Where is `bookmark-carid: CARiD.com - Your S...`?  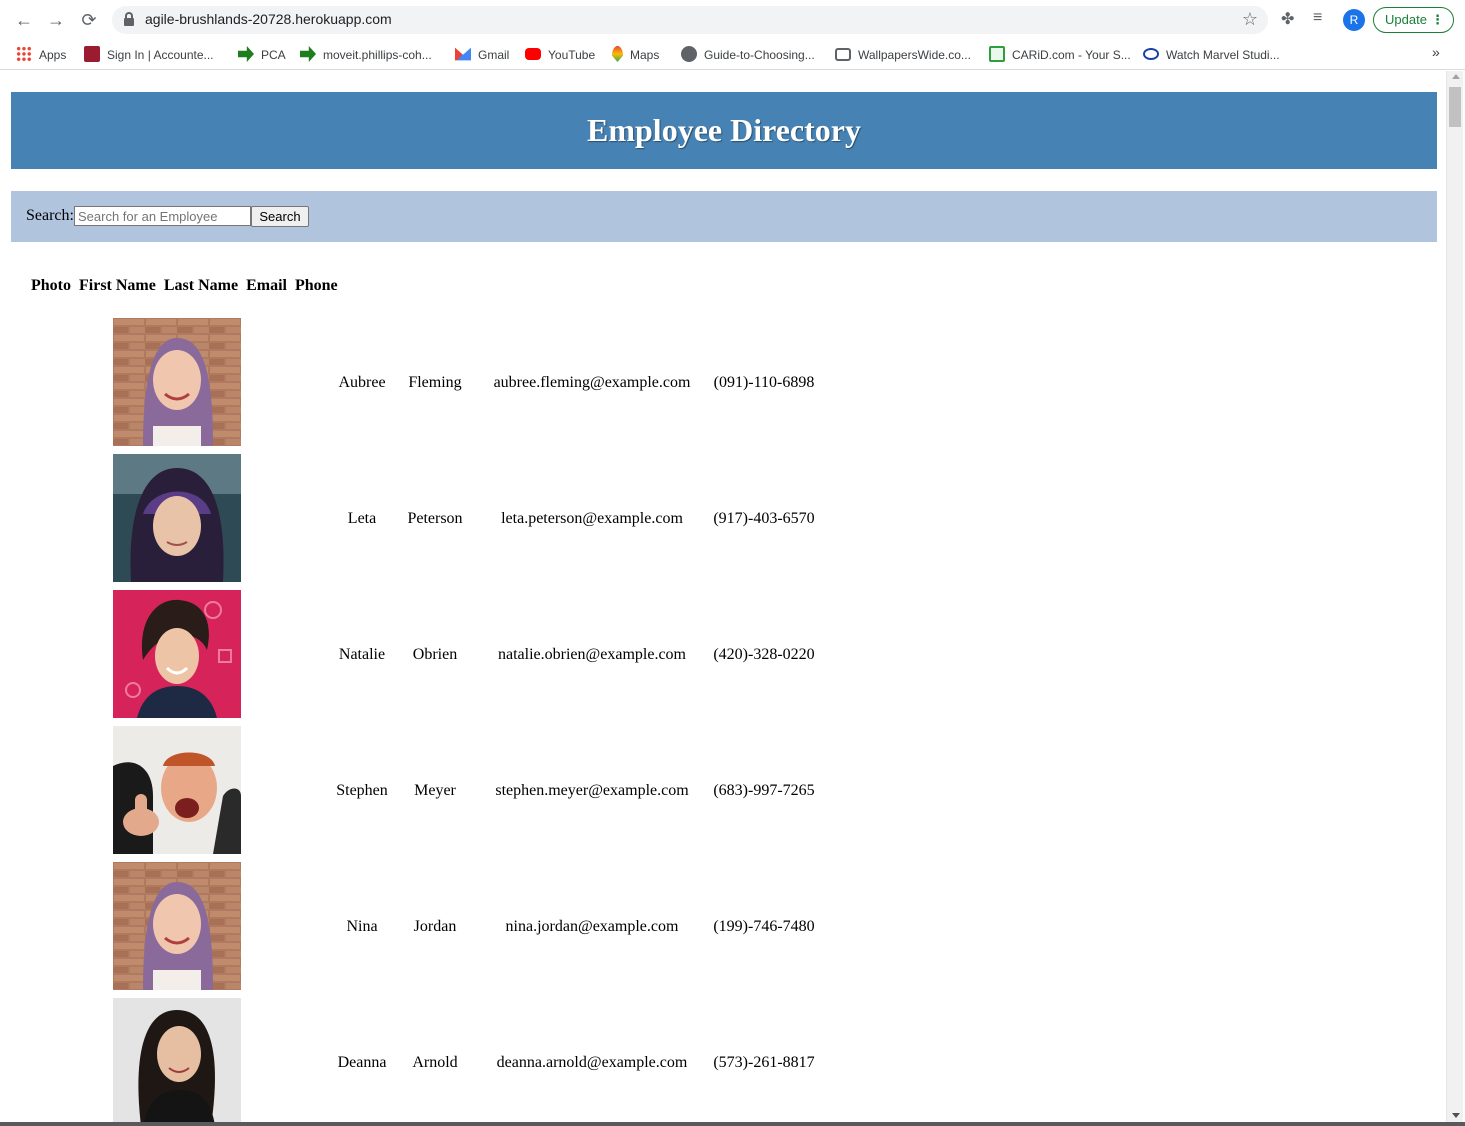 bookmark-carid: CARiD.com - Your S... is located at coordinates (1060, 55).